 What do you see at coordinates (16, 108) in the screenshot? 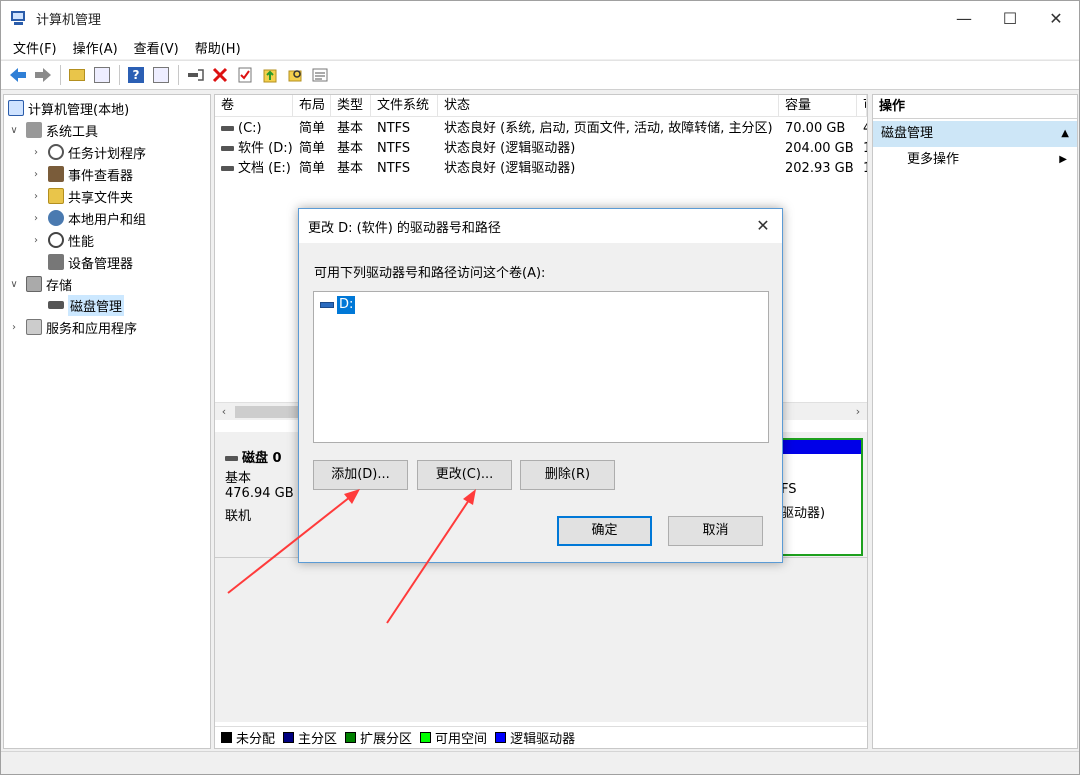
I see `computer-icon` at bounding box center [16, 108].